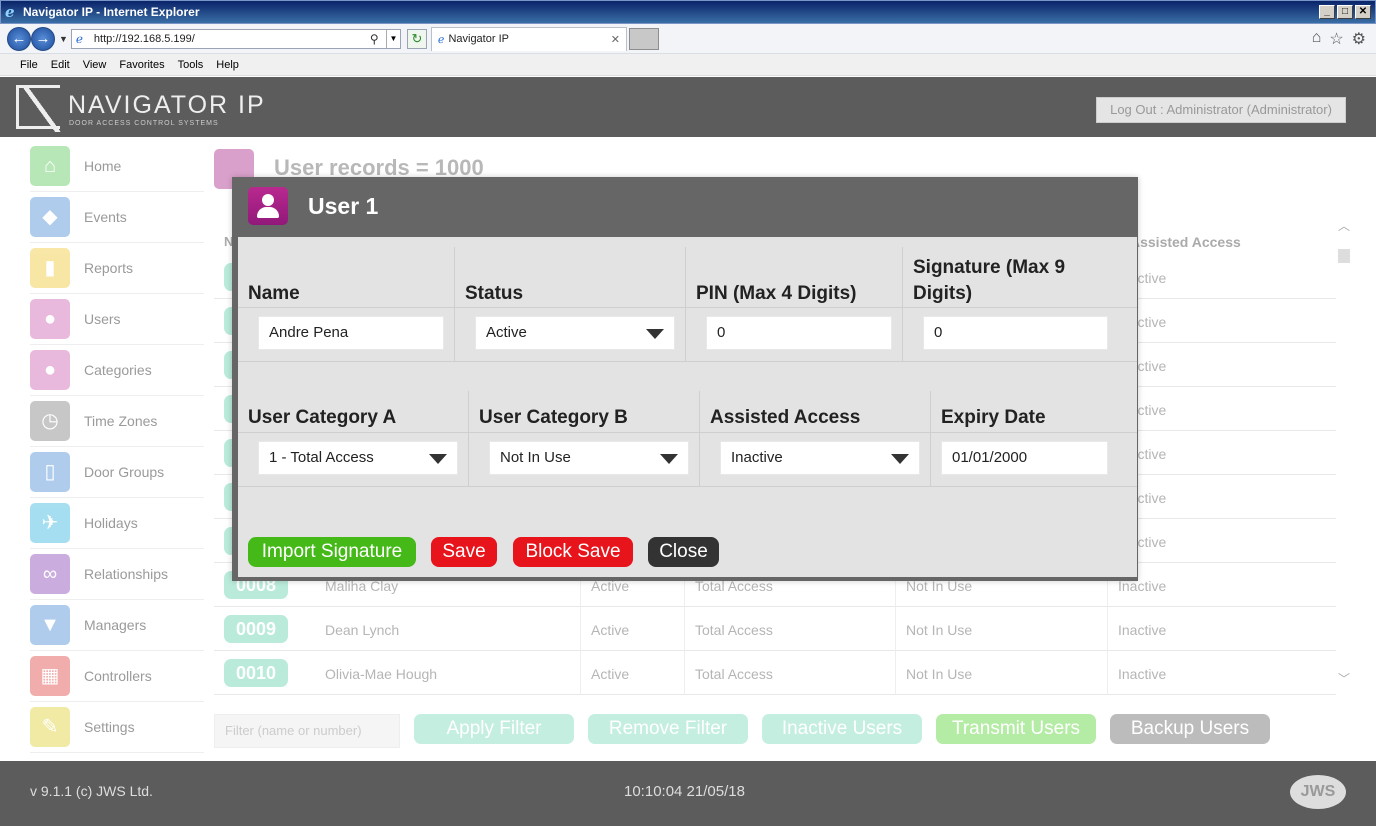  What do you see at coordinates (785, 417) in the screenshot?
I see `header-assisted-access: Assisted Access` at bounding box center [785, 417].